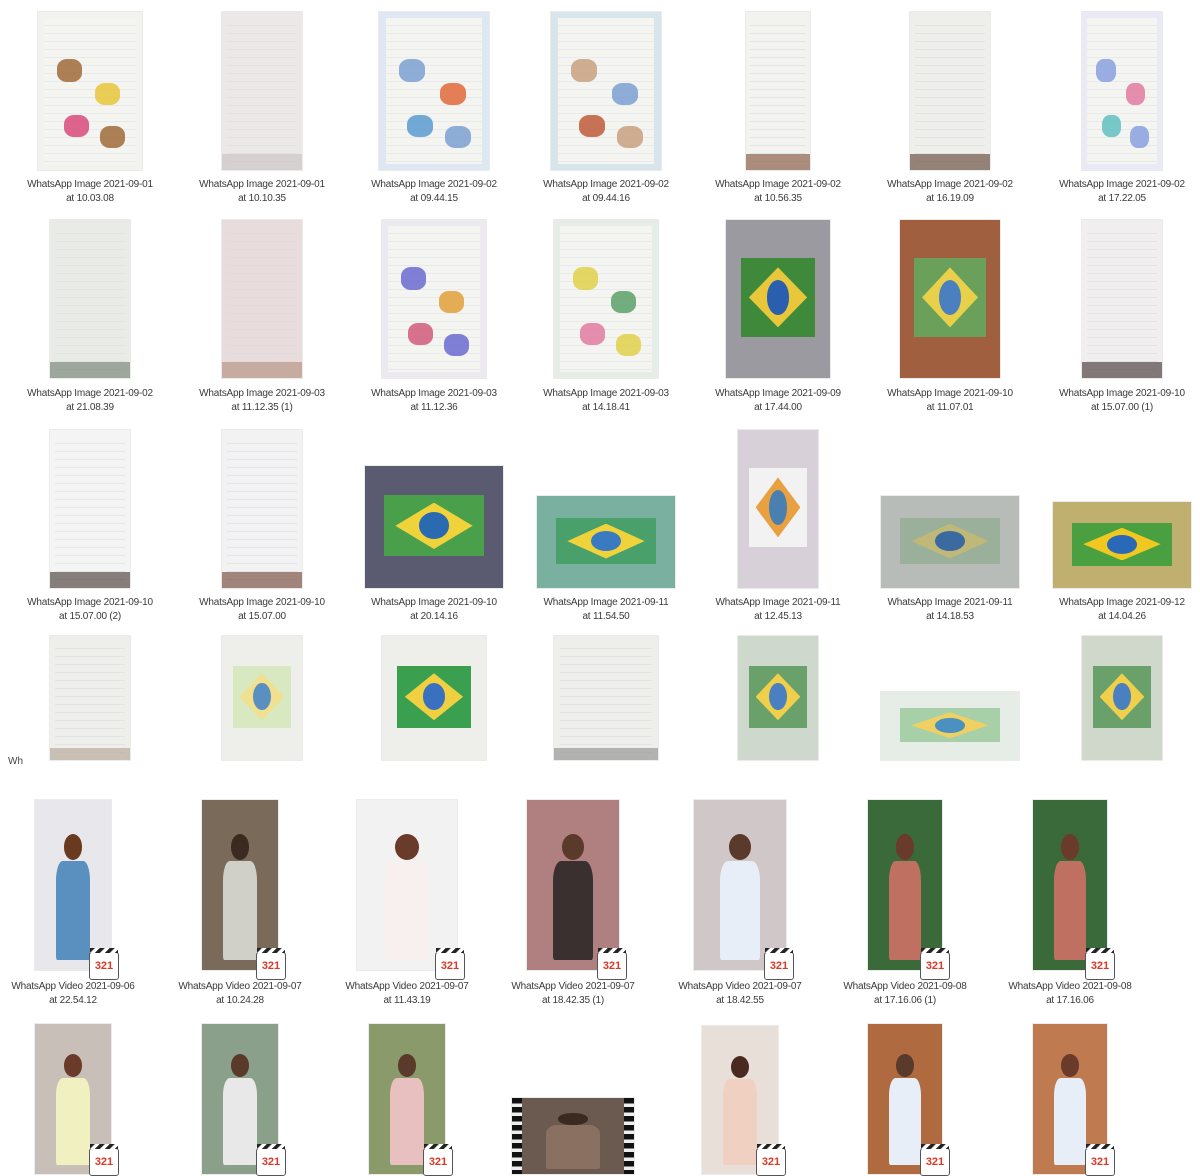 The image size is (1200, 1176). I want to click on file-name-line-2: at 16.19.09, so click(950, 198).